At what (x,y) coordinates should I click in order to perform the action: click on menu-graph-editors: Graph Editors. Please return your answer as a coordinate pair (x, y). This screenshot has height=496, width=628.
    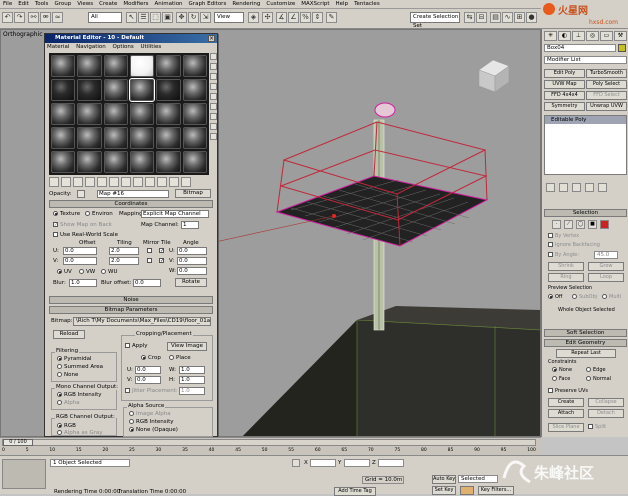
    Looking at the image, I should click on (208, 4).